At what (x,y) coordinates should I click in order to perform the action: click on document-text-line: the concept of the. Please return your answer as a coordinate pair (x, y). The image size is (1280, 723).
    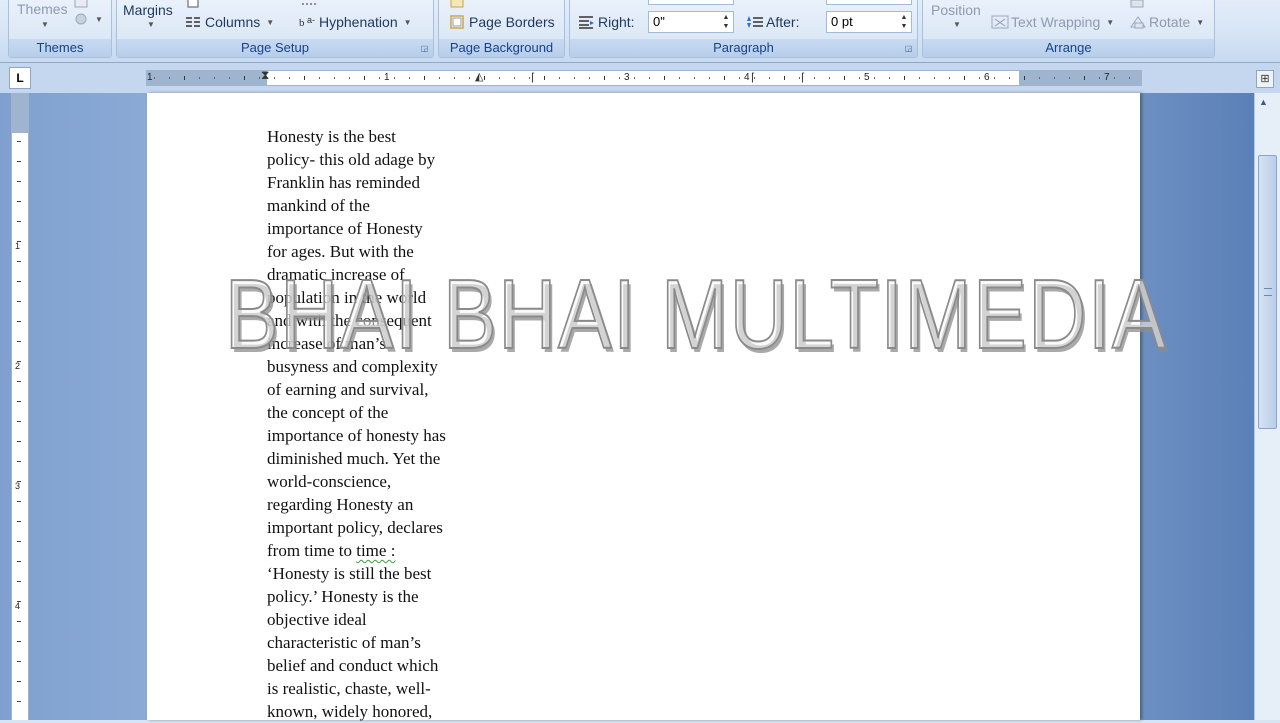
    Looking at the image, I should click on (374, 412).